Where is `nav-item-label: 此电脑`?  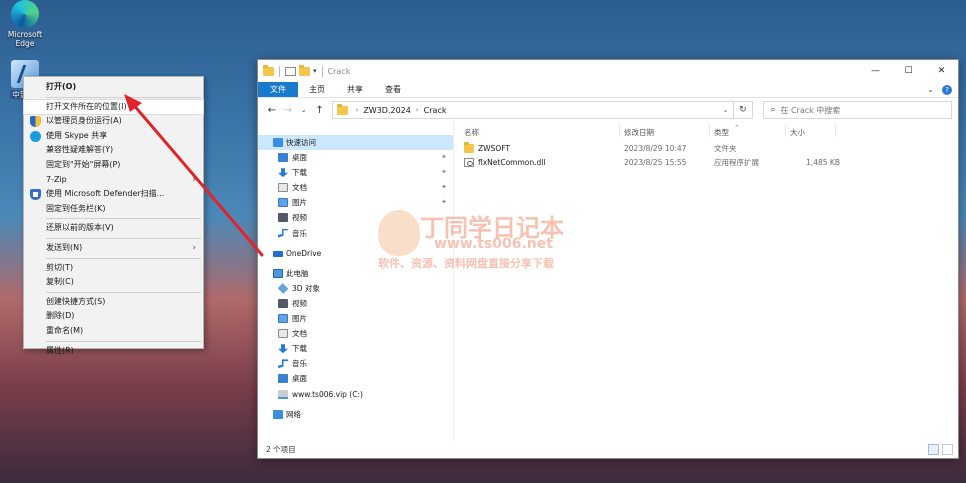
nav-item-label: 此电脑 is located at coordinates (297, 273).